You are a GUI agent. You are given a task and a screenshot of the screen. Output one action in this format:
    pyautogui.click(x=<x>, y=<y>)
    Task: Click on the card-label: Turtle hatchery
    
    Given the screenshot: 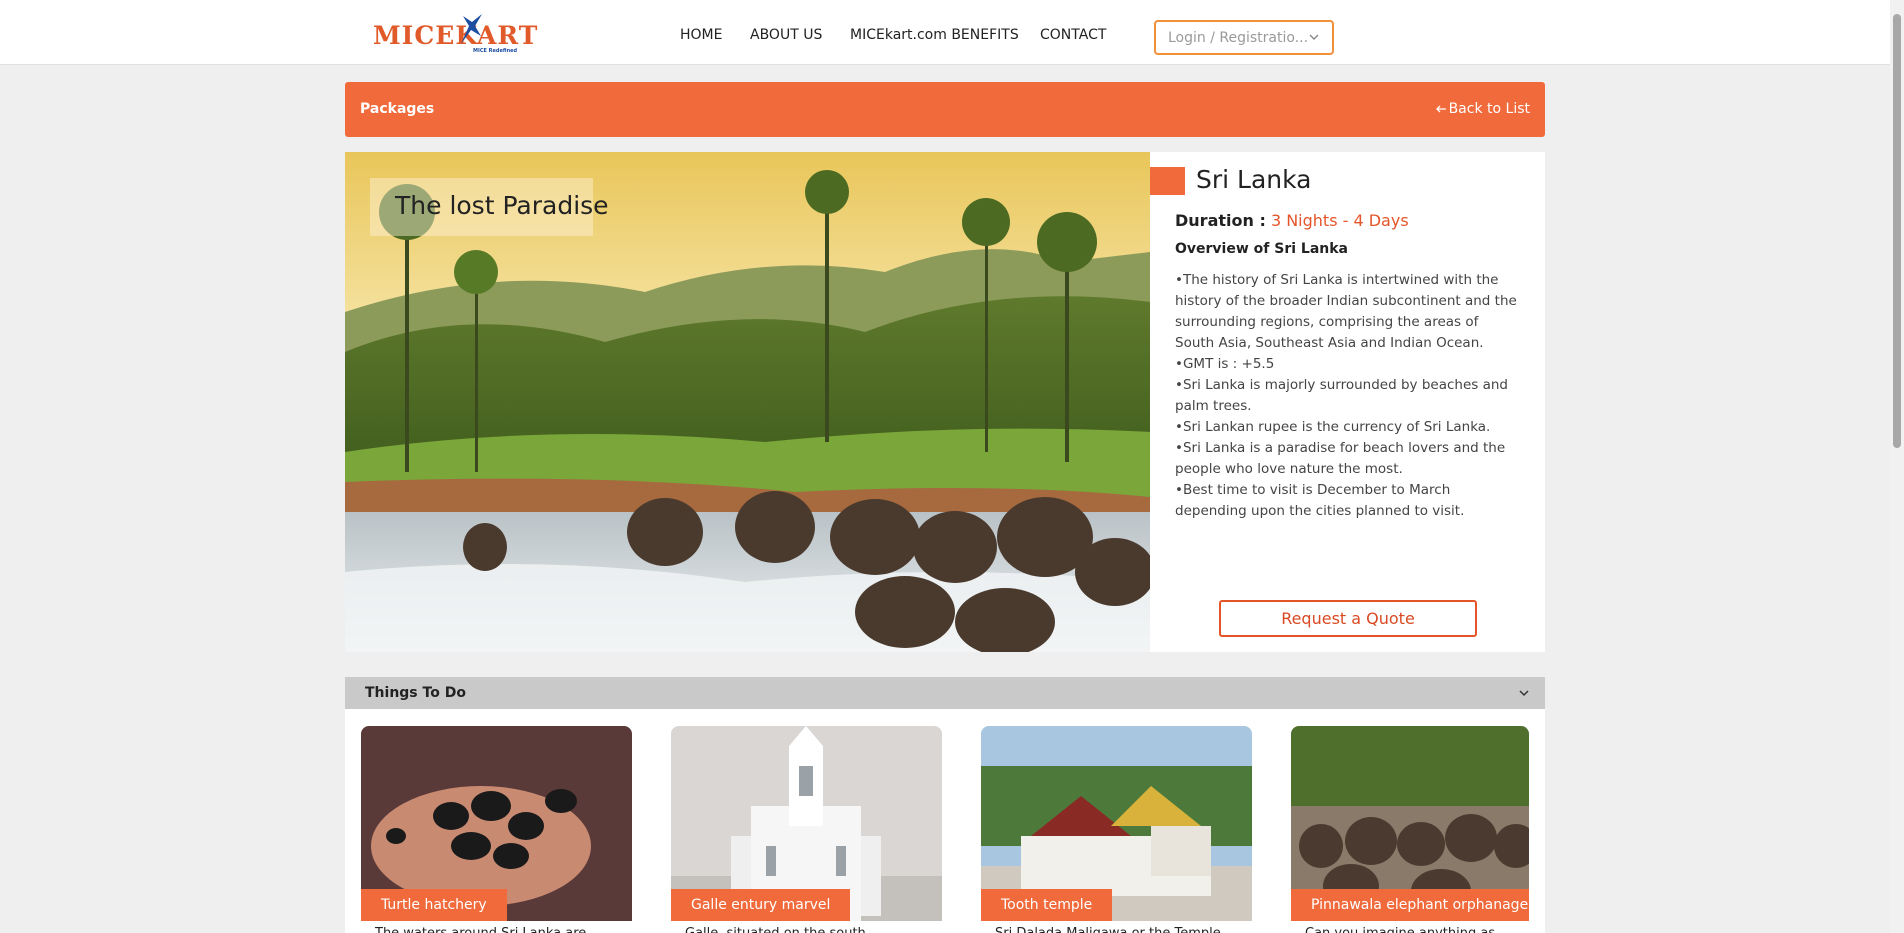 What is the action you would take?
    pyautogui.click(x=434, y=905)
    